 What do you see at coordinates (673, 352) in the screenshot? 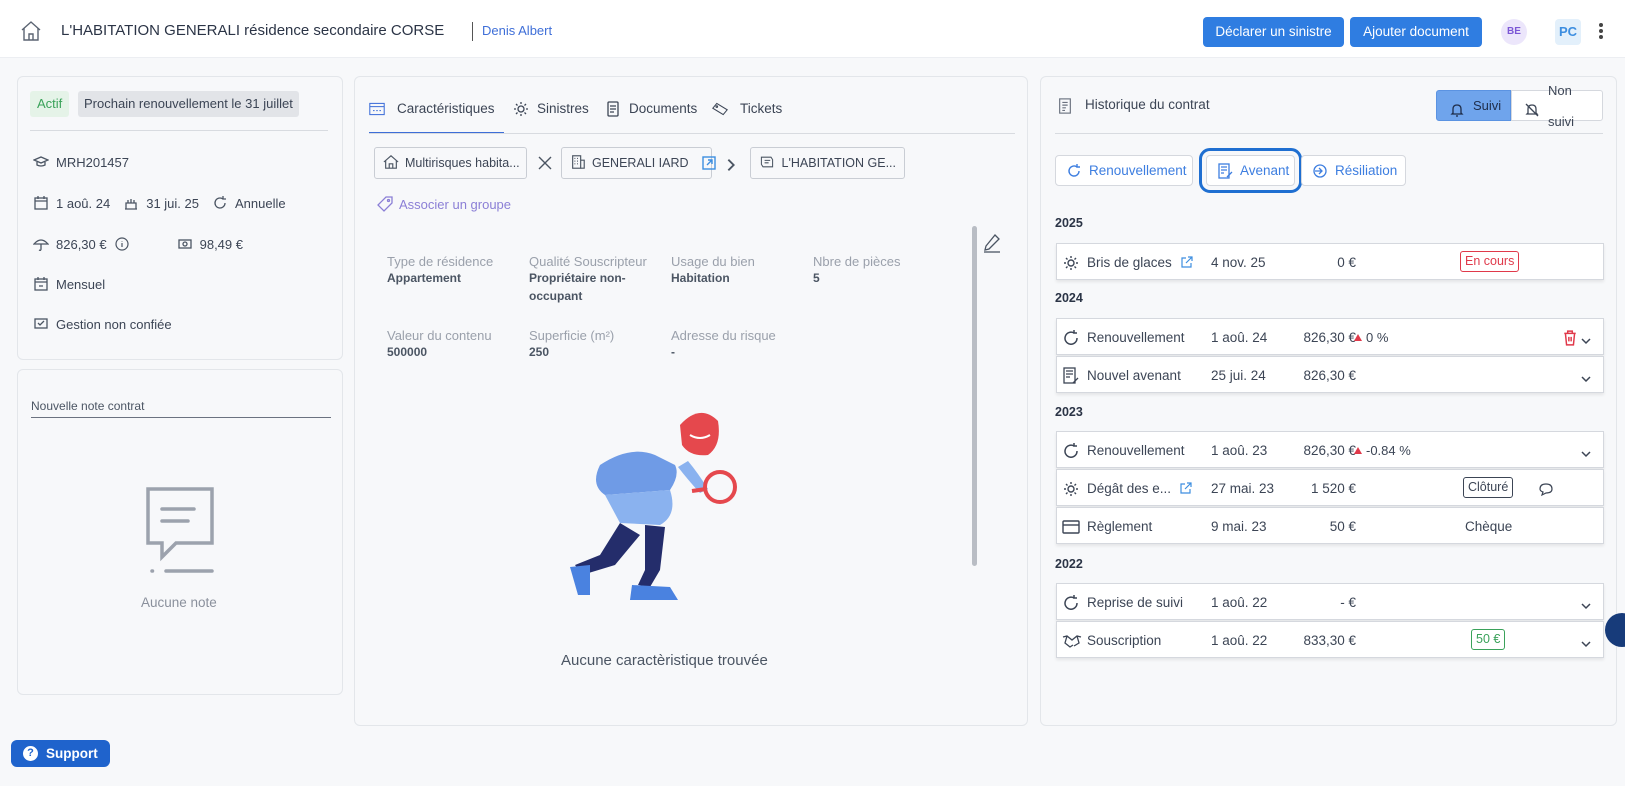
I see `field-value: -` at bounding box center [673, 352].